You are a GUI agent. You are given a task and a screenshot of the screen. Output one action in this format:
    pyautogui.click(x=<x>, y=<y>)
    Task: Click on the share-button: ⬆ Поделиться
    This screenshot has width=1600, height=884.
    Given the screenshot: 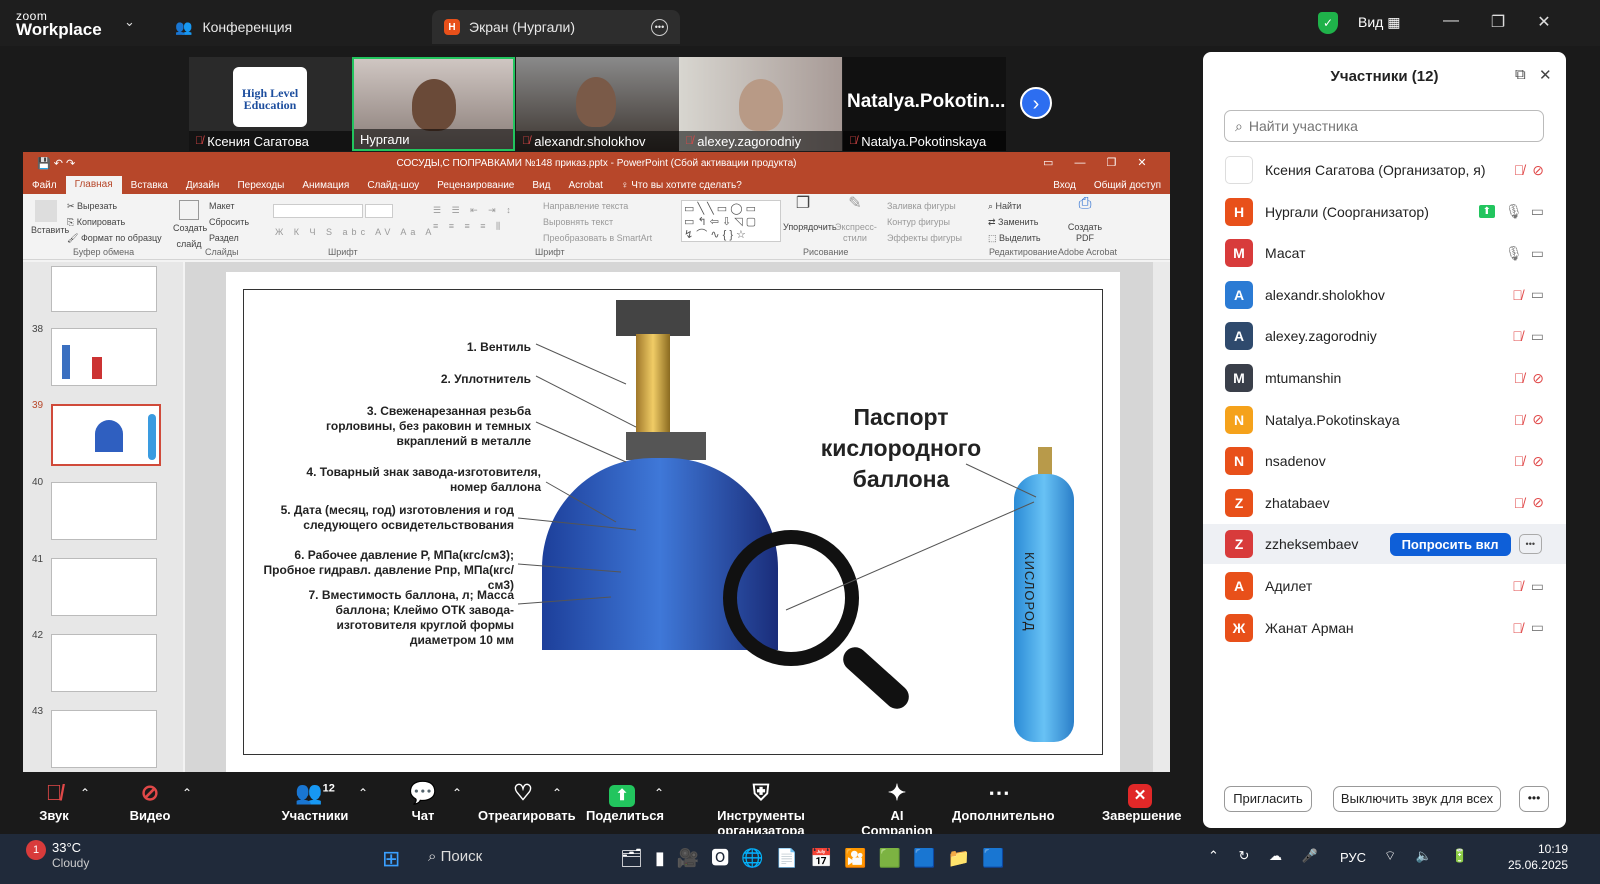 What is the action you would take?
    pyautogui.click(x=625, y=801)
    